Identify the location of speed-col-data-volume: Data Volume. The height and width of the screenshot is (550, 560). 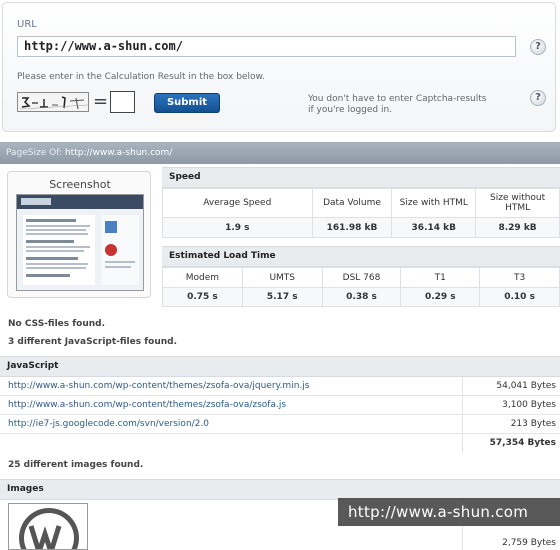
(352, 203).